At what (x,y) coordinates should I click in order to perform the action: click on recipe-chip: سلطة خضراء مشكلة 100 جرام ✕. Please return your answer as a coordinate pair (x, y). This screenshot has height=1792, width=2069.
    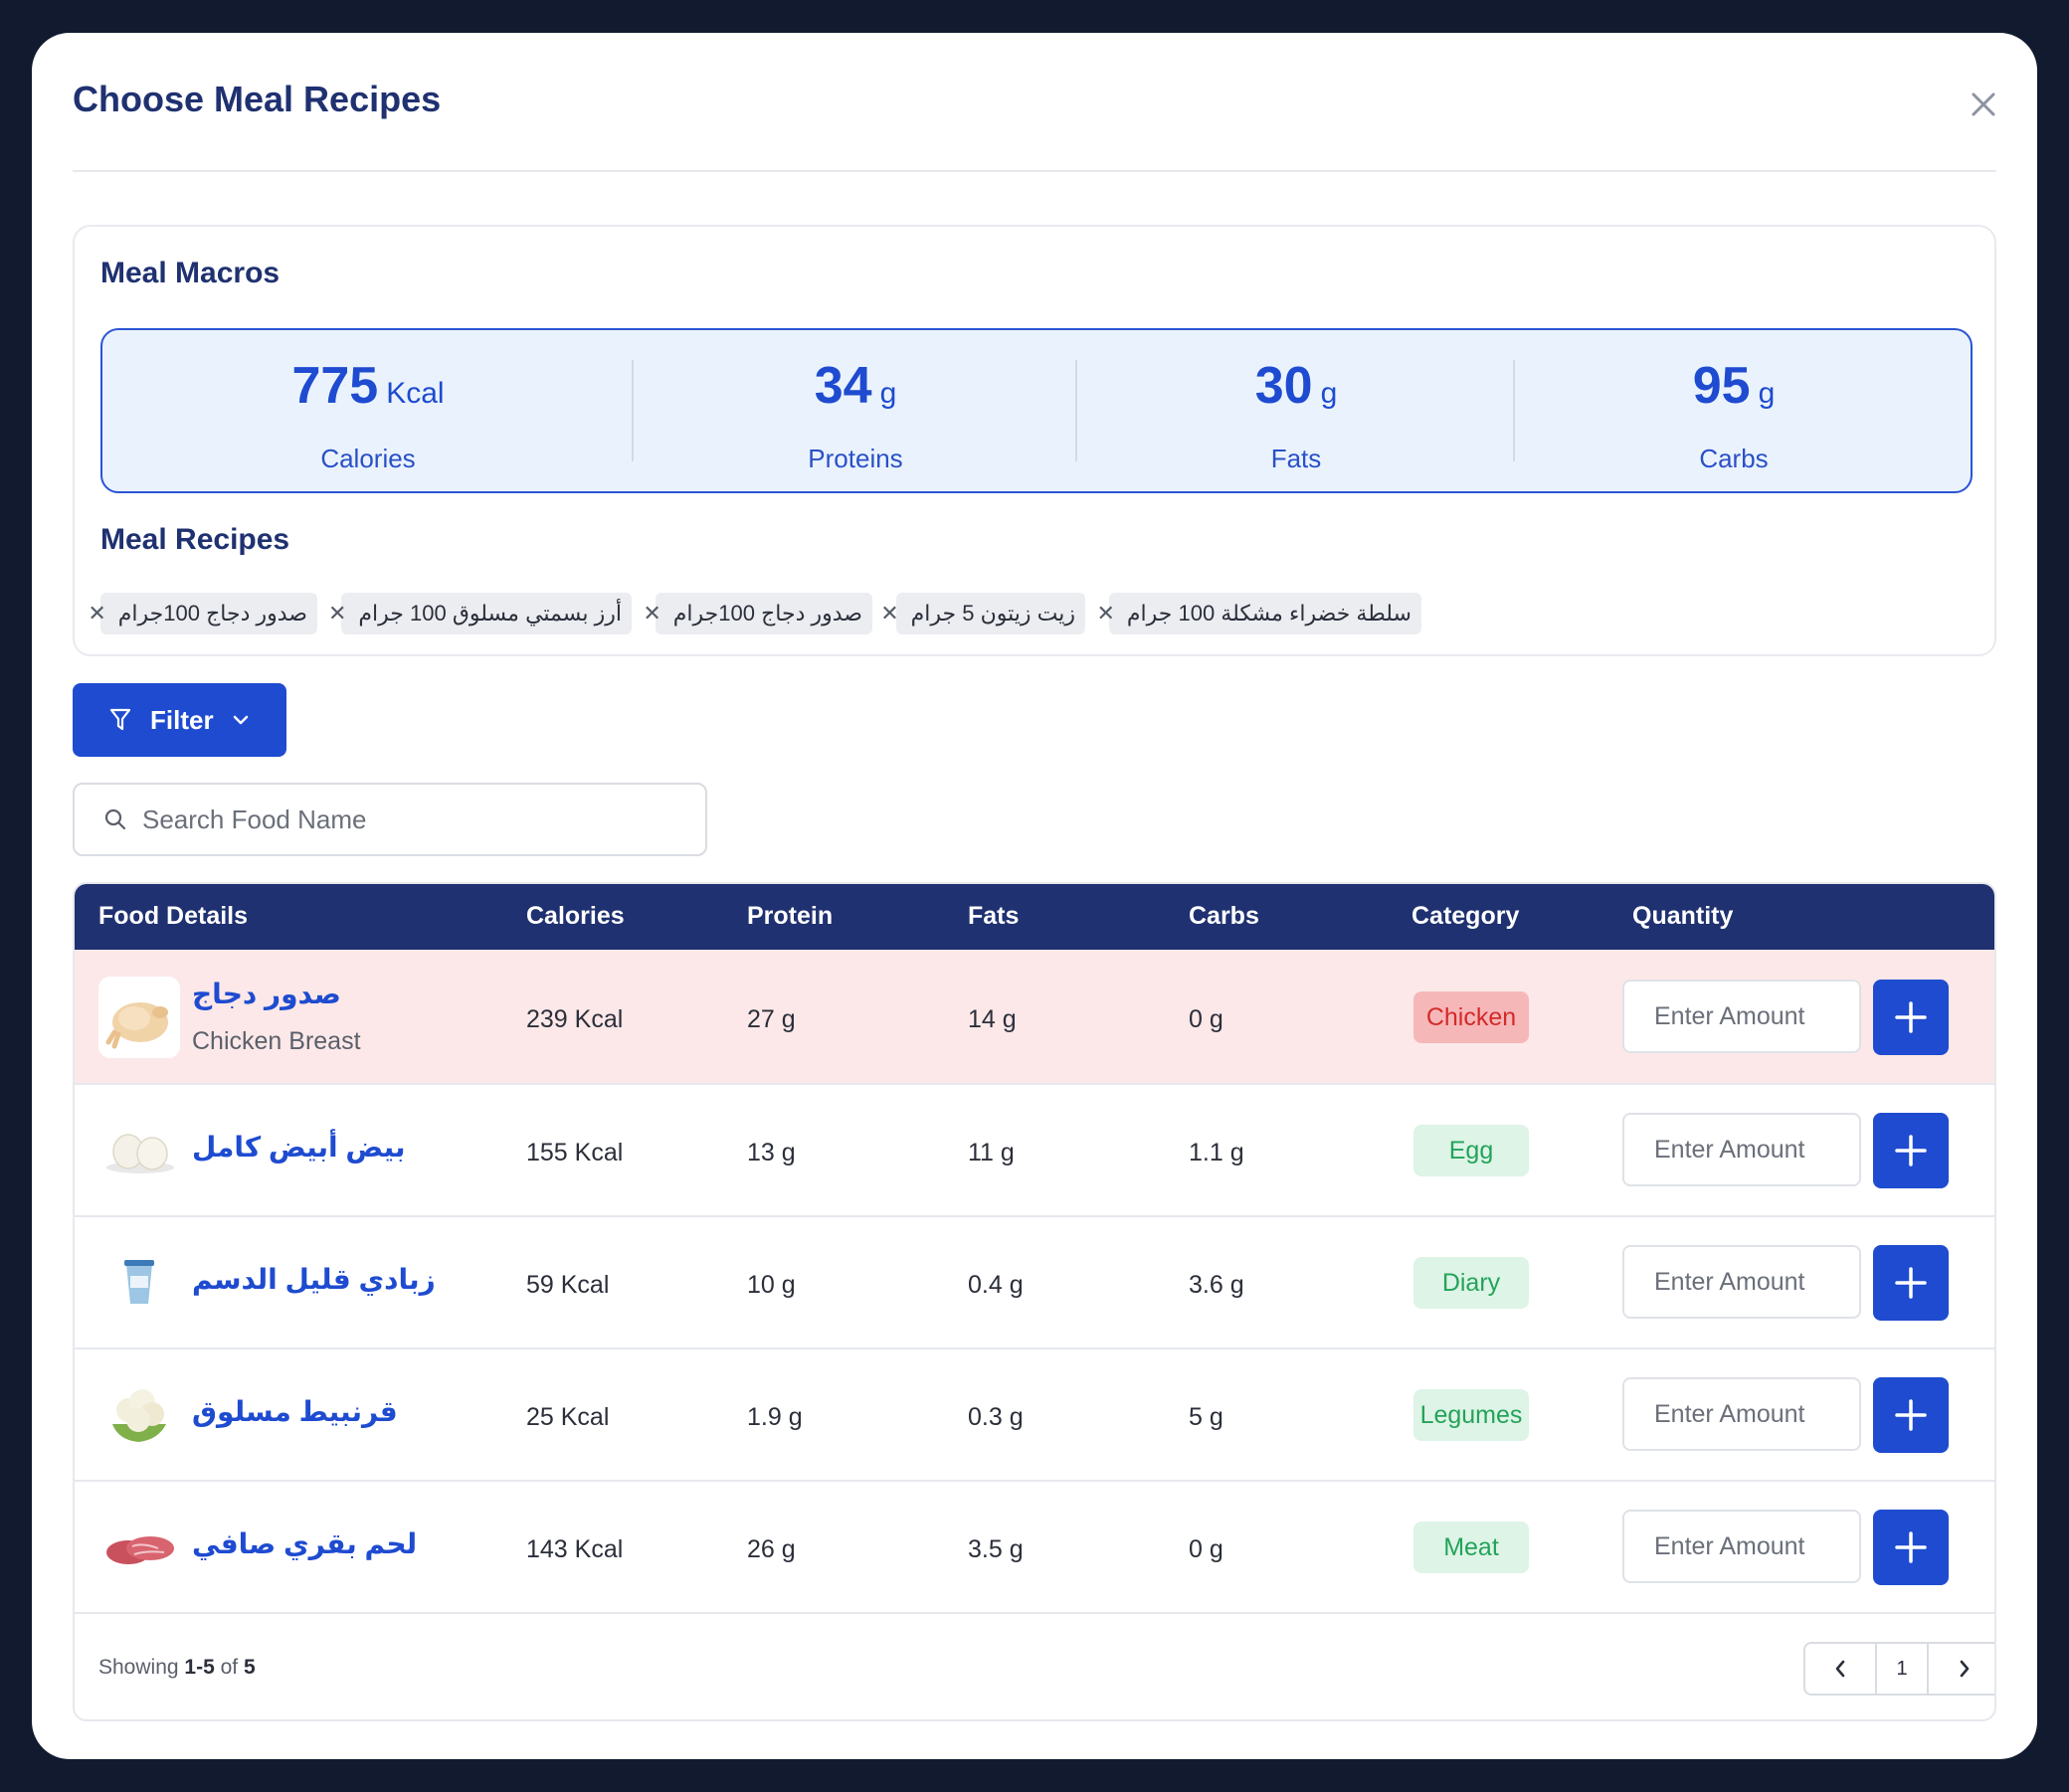
    Looking at the image, I should click on (1258, 614).